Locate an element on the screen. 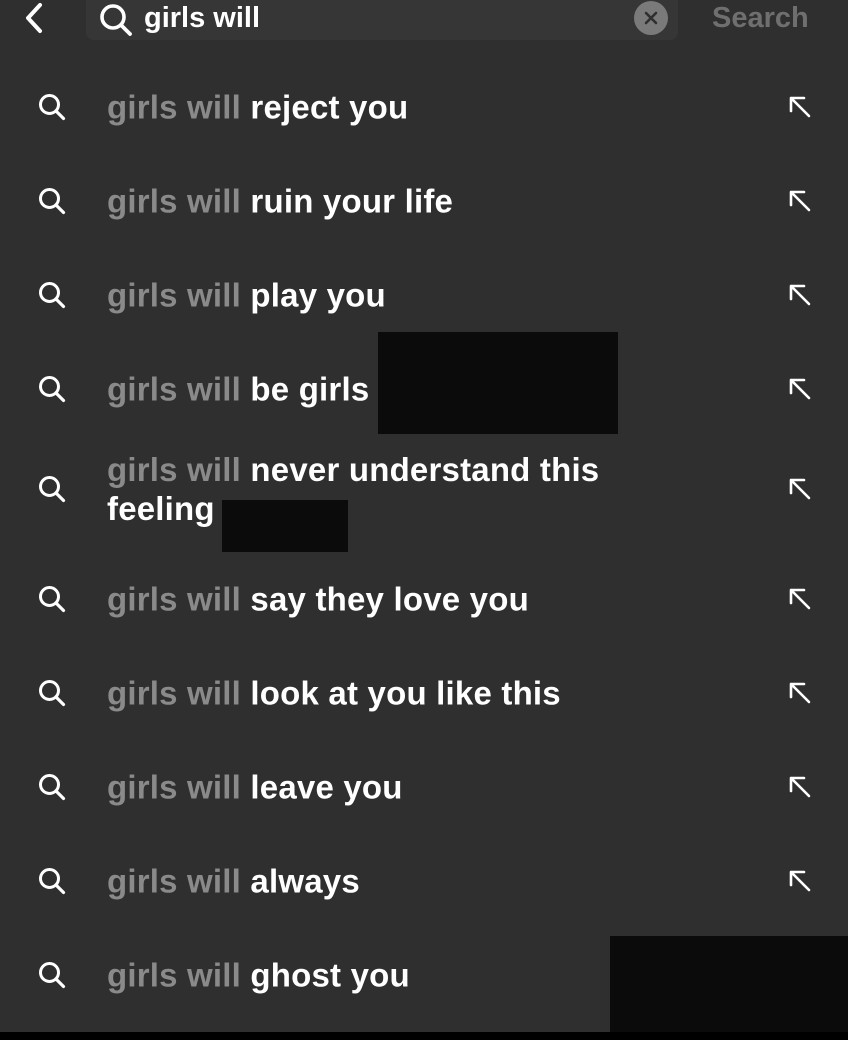  search-input is located at coordinates (384, 18).